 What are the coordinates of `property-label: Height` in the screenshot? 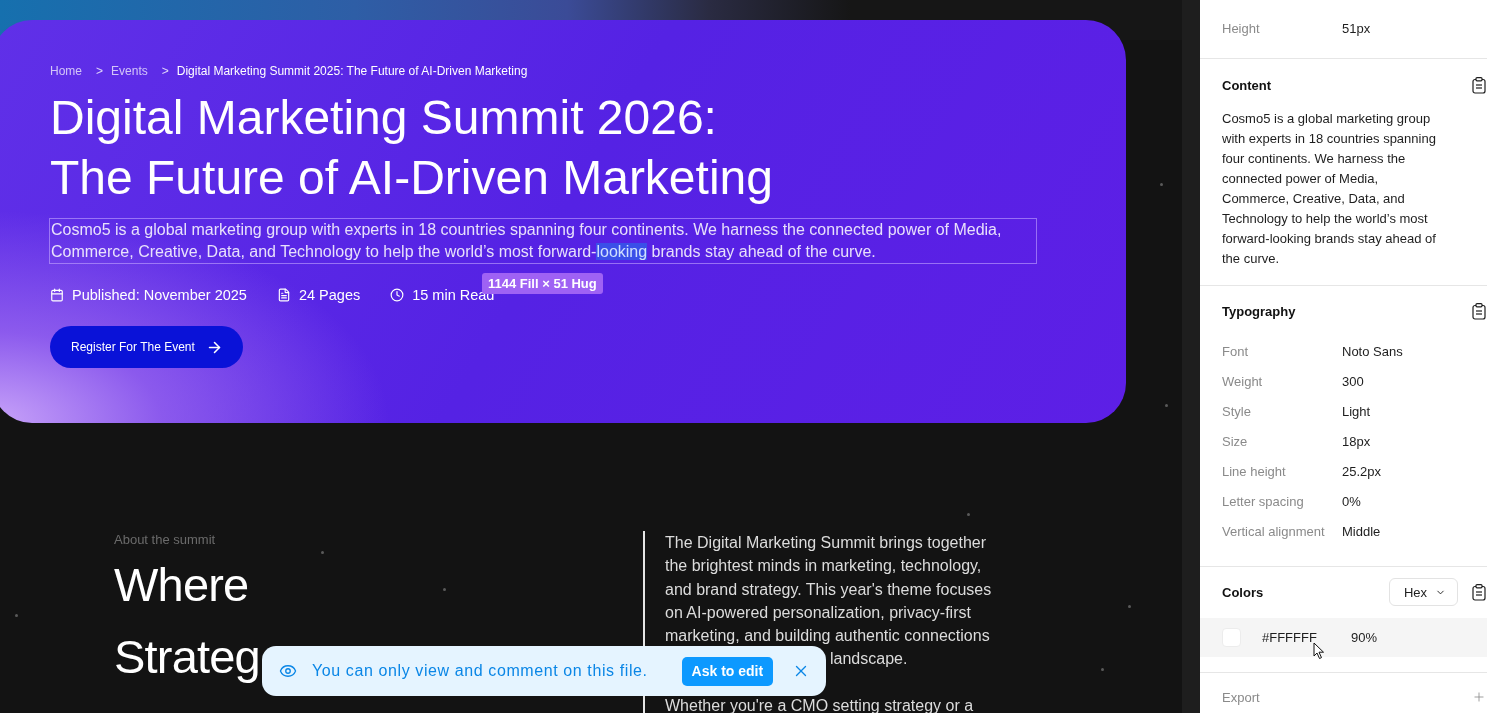 It's located at (1241, 28).